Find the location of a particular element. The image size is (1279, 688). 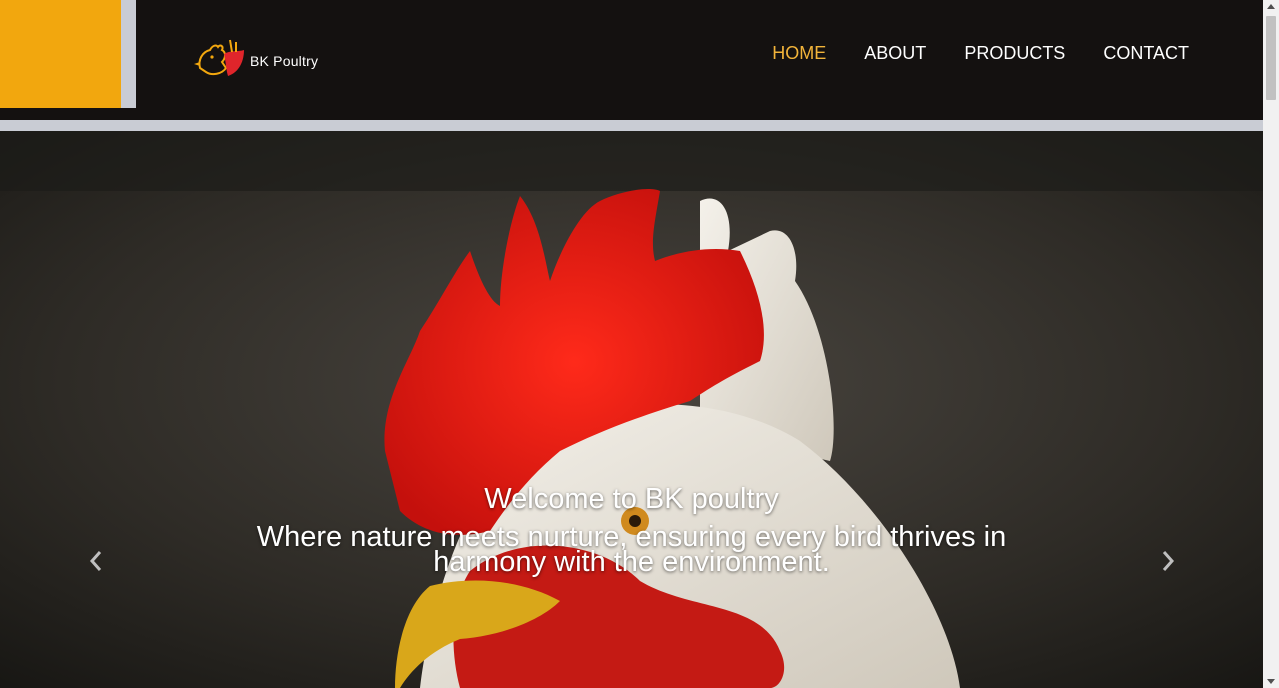

header-divider is located at coordinates (631, 125).